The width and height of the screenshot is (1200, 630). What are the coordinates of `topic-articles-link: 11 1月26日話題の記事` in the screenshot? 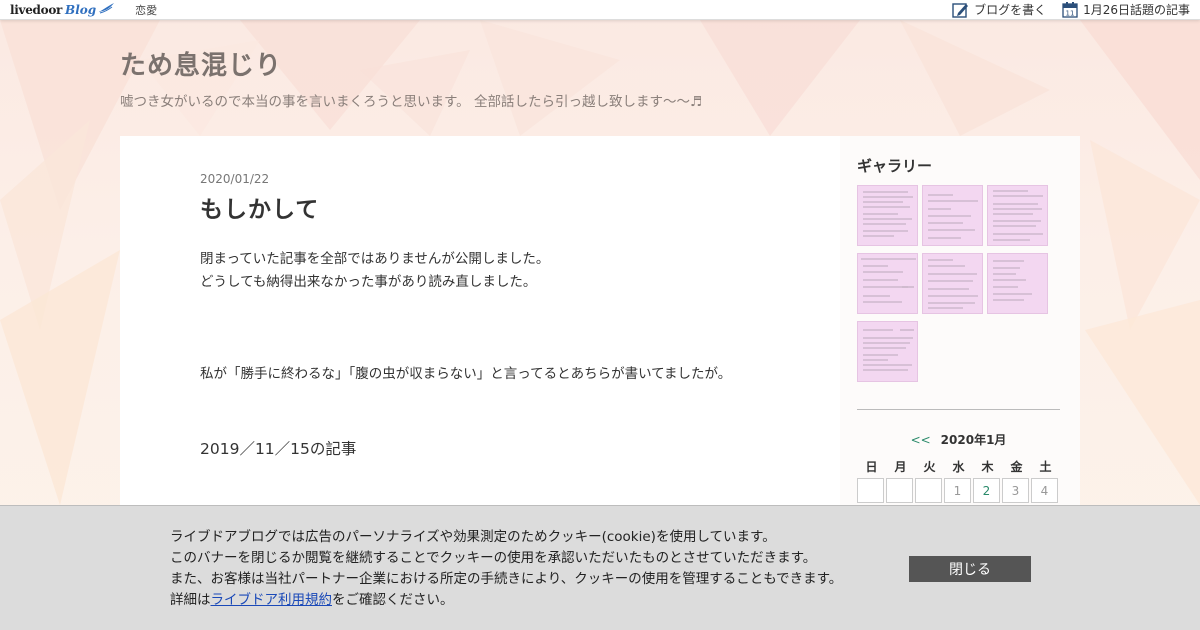 It's located at (1126, 9).